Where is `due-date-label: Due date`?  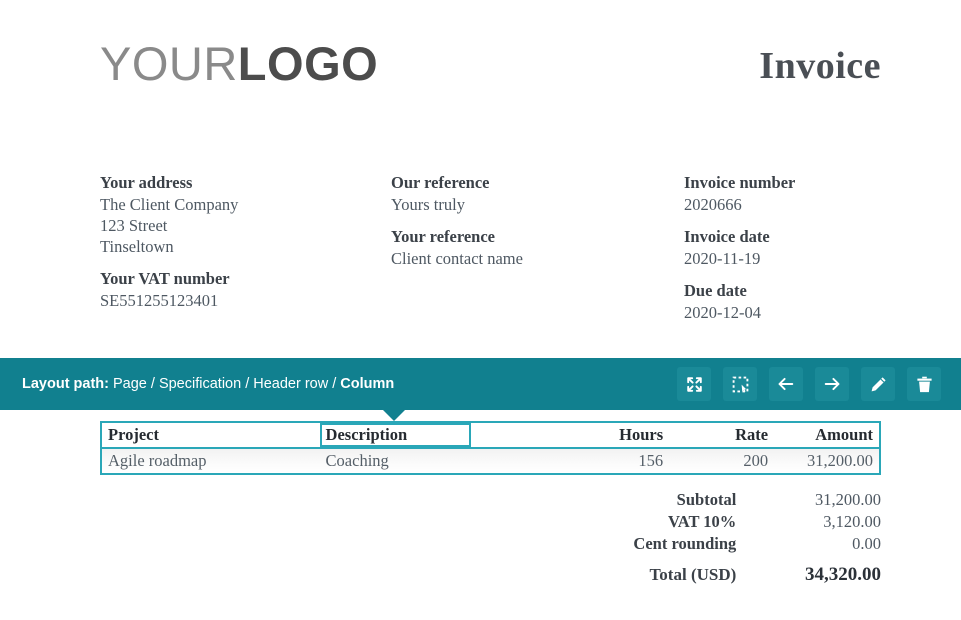
due-date-label: Due date is located at coordinates (715, 290).